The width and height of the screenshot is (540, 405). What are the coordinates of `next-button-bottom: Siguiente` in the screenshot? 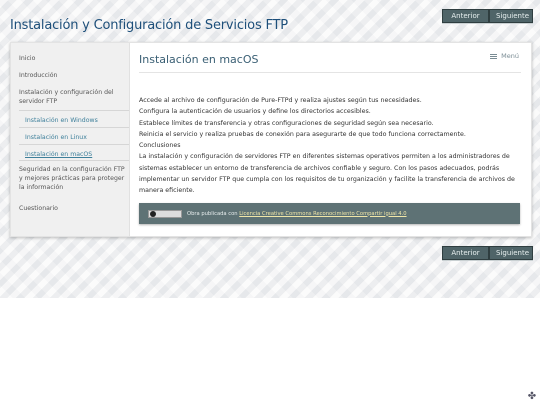 It's located at (511, 253).